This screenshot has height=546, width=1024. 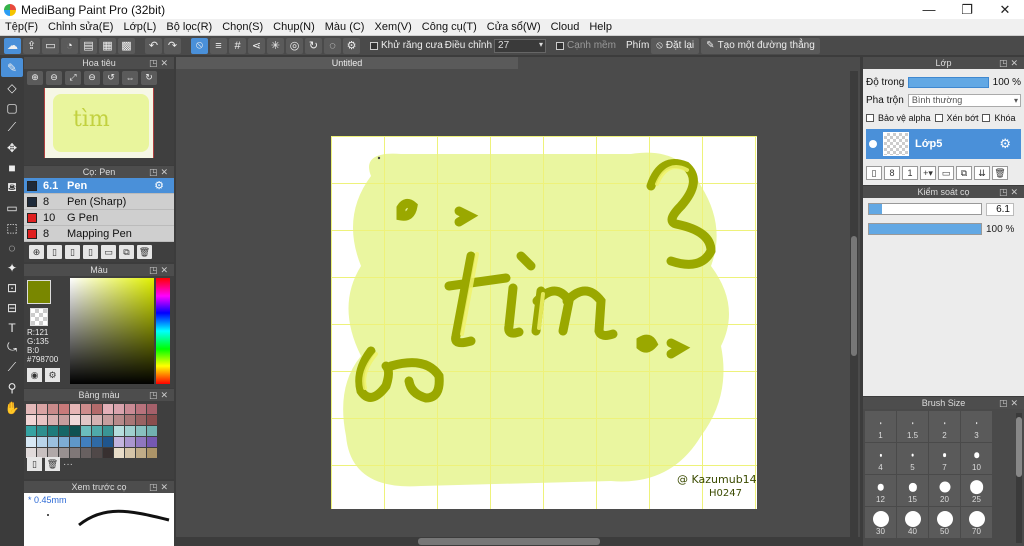 I want to click on snap-curve-icon: ↻, so click(x=313, y=45).